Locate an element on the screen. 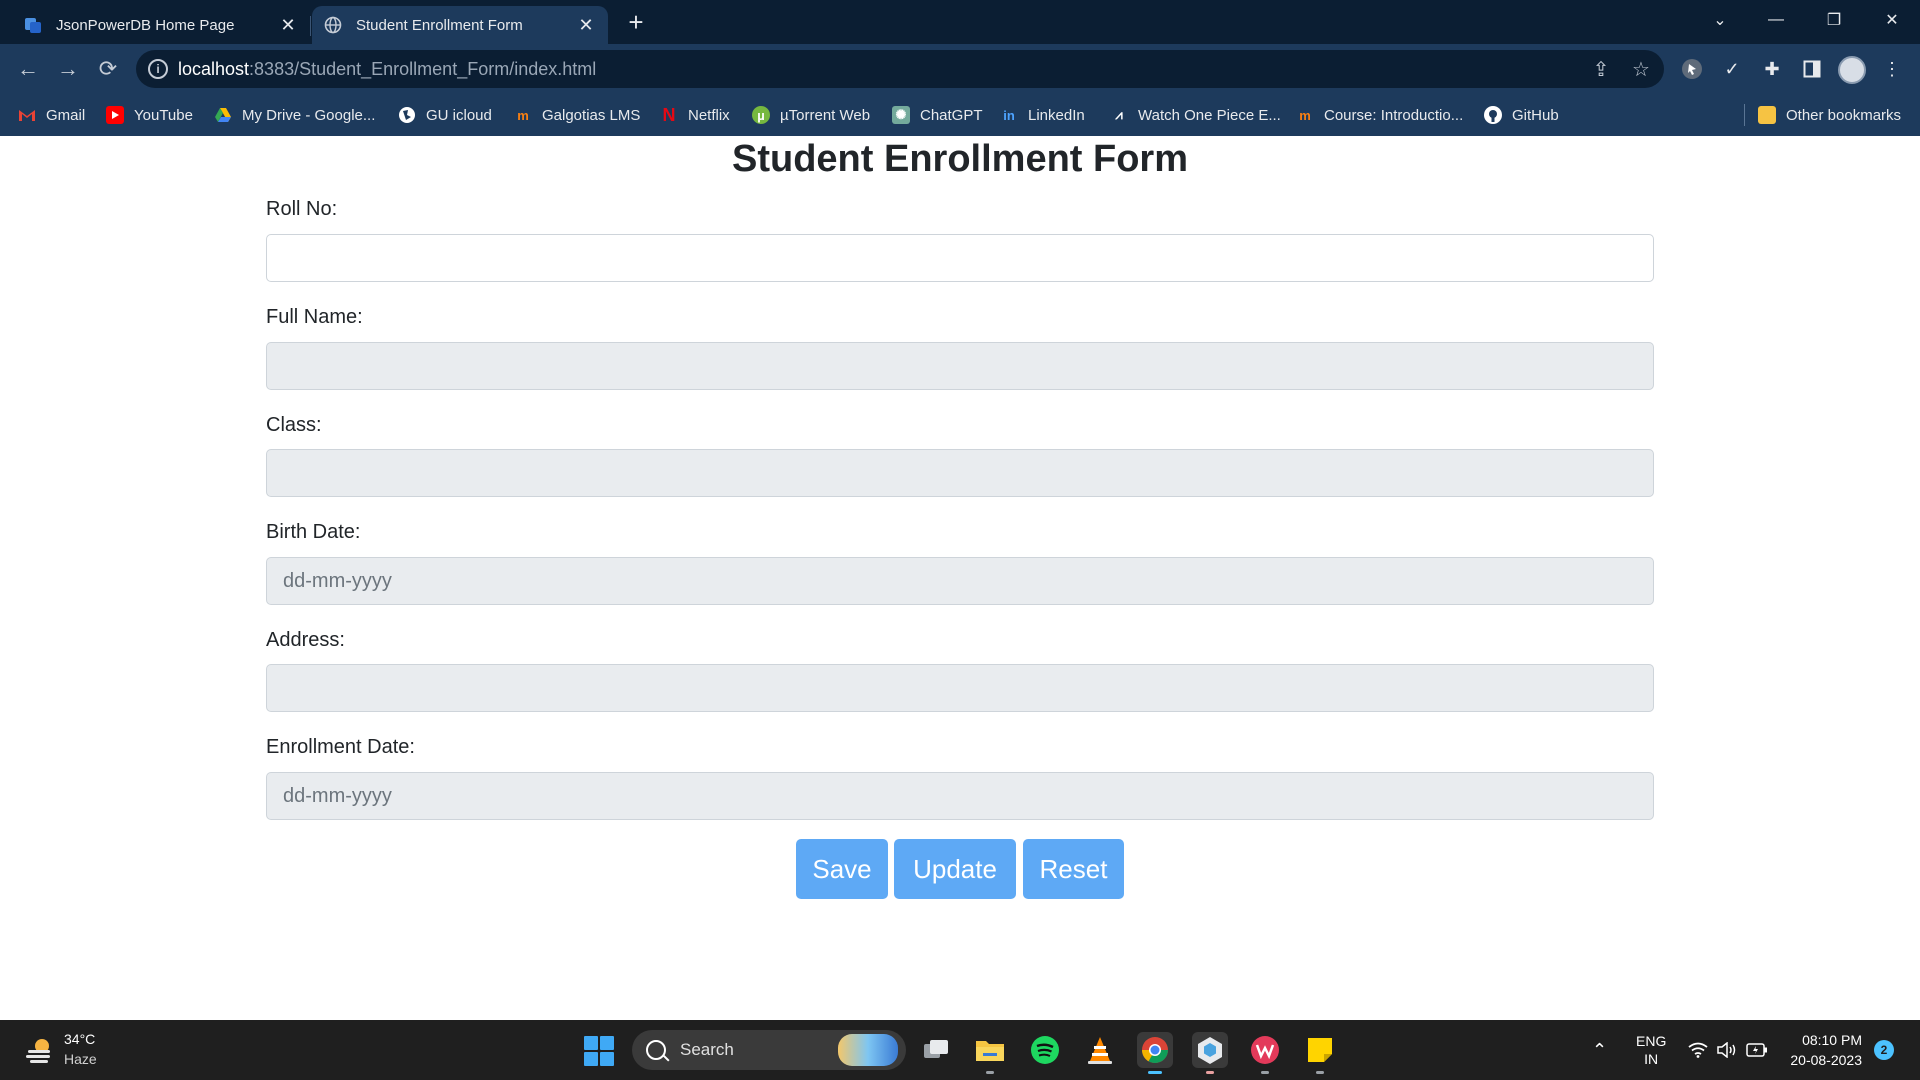 The height and width of the screenshot is (1080, 1920). search-highlight-image is located at coordinates (868, 1050).